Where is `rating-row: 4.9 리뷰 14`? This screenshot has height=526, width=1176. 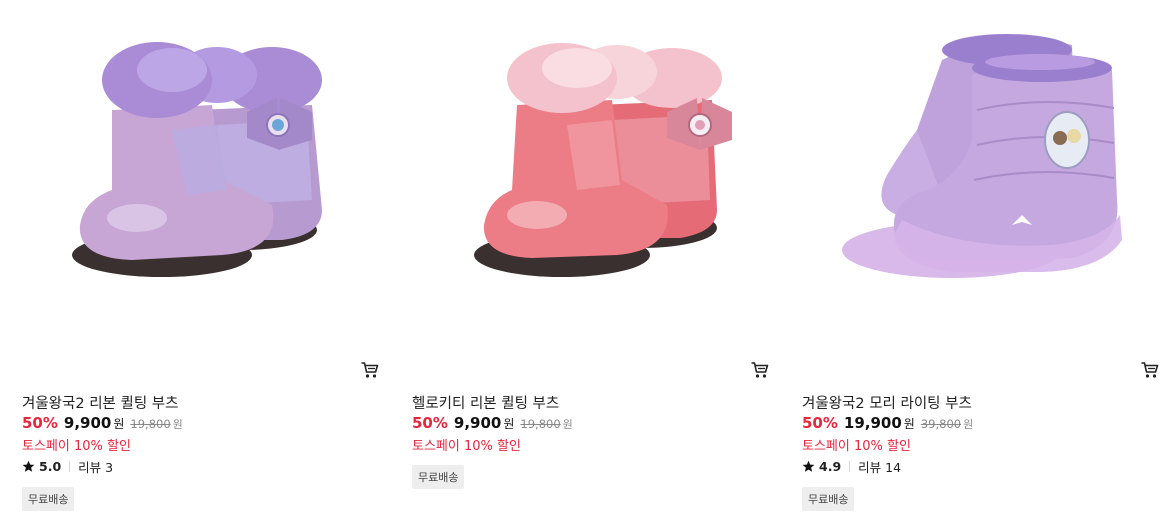
rating-row: 4.9 리뷰 14 is located at coordinates (851, 466).